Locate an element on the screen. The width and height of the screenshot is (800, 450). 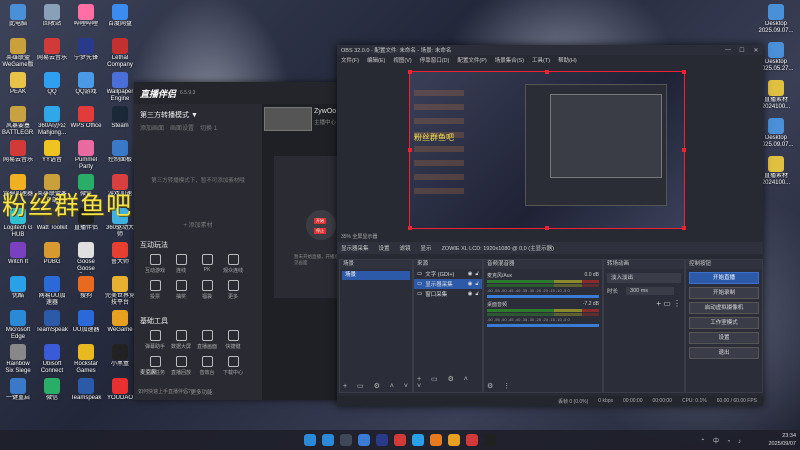
menu-item: 场景集合(S) is located at coordinates (509, 60).